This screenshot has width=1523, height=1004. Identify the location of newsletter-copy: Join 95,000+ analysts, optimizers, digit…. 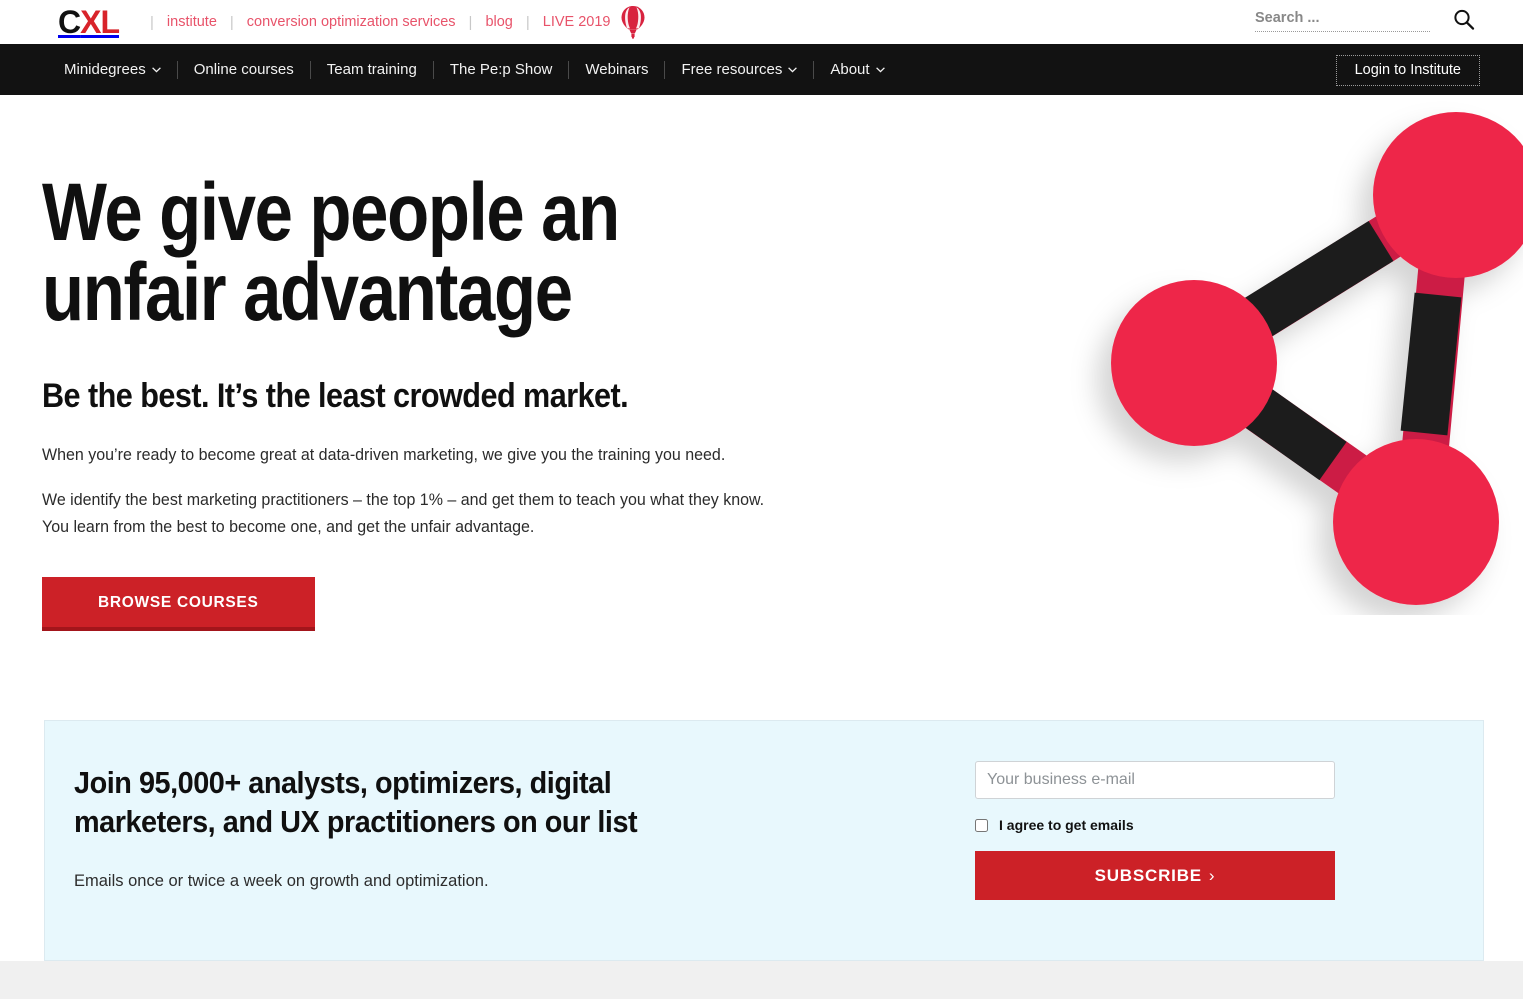
(510, 840).